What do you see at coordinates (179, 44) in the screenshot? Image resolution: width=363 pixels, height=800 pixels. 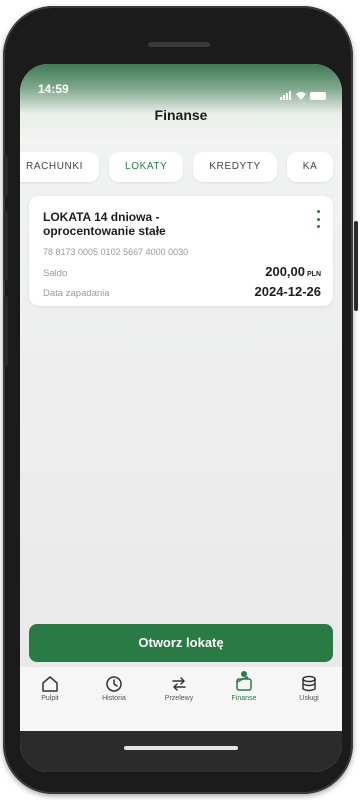 I see `speaker-grille` at bounding box center [179, 44].